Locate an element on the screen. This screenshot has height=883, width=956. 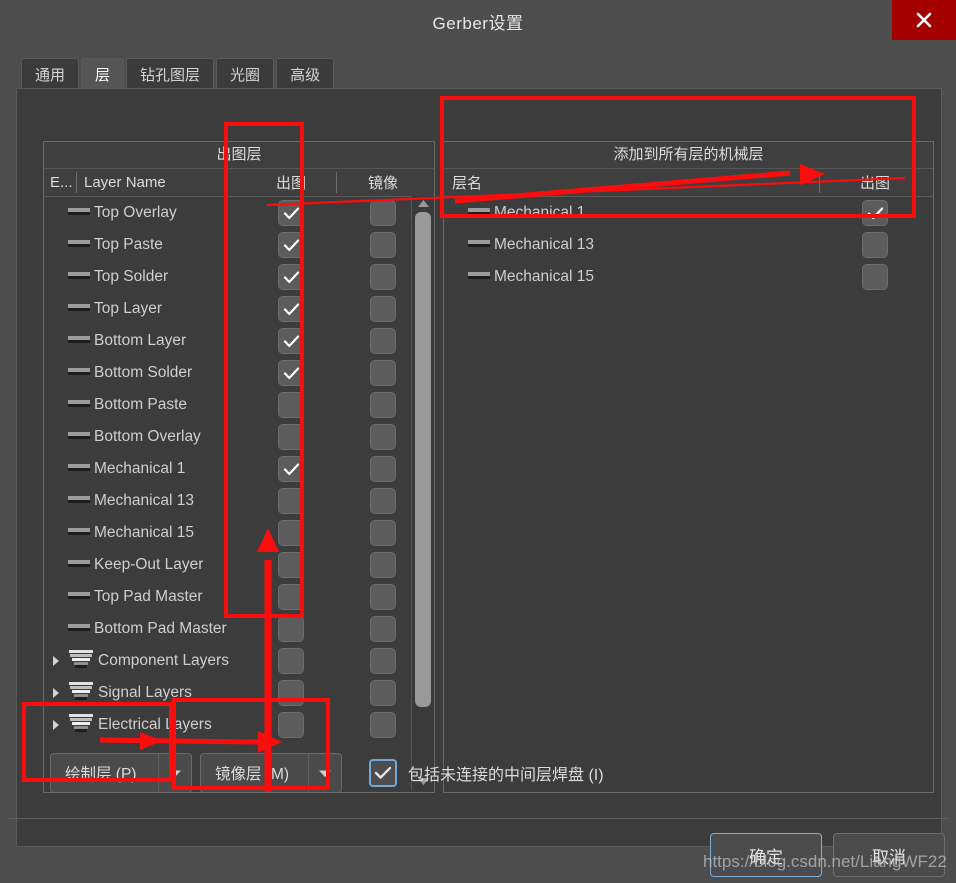
layer-row-label: Mechanical 15 is located at coordinates (144, 532).